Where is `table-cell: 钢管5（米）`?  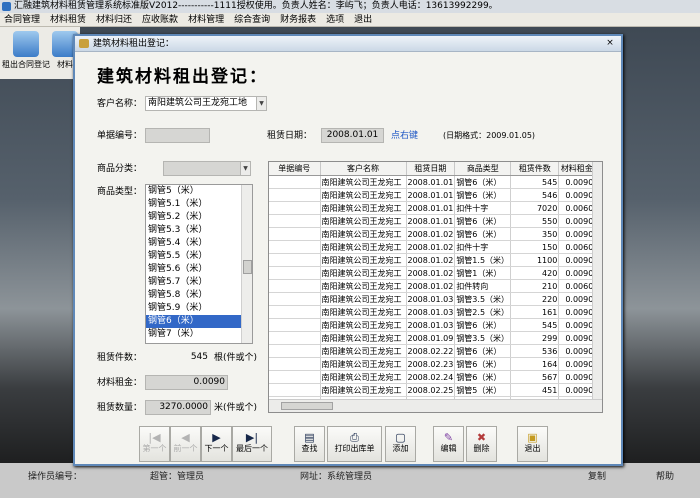
table-cell: 钢管5（米） is located at coordinates (483, 390).